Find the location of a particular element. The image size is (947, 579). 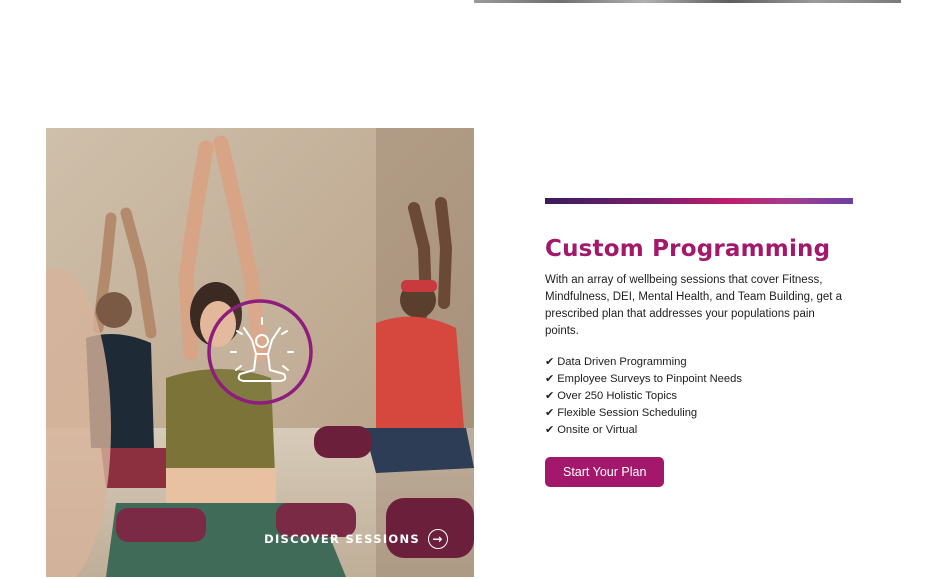

feature-item: ✔ Onsite or Virtual is located at coordinates (705, 430).